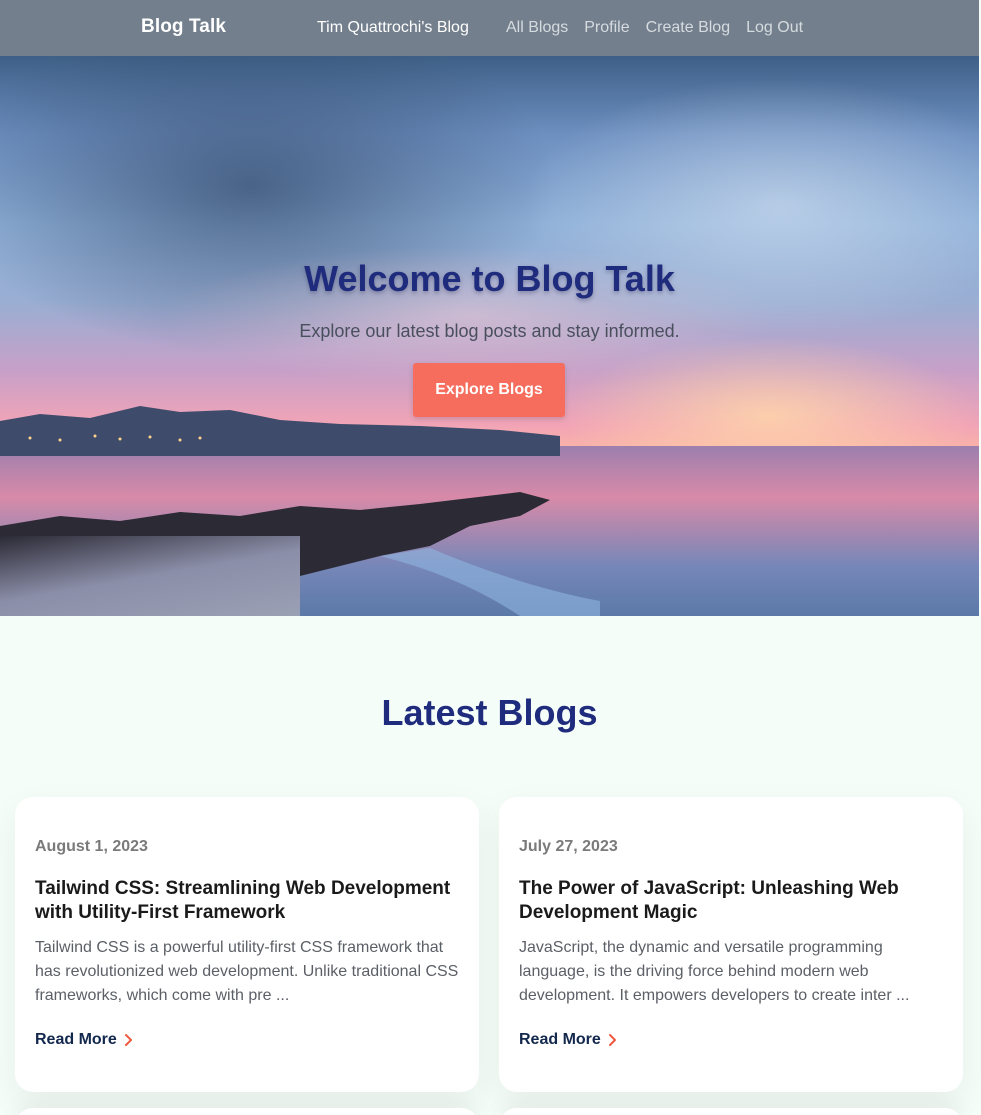 The height and width of the screenshot is (1115, 981). What do you see at coordinates (606, 28) in the screenshot?
I see `nav-profile: Profile` at bounding box center [606, 28].